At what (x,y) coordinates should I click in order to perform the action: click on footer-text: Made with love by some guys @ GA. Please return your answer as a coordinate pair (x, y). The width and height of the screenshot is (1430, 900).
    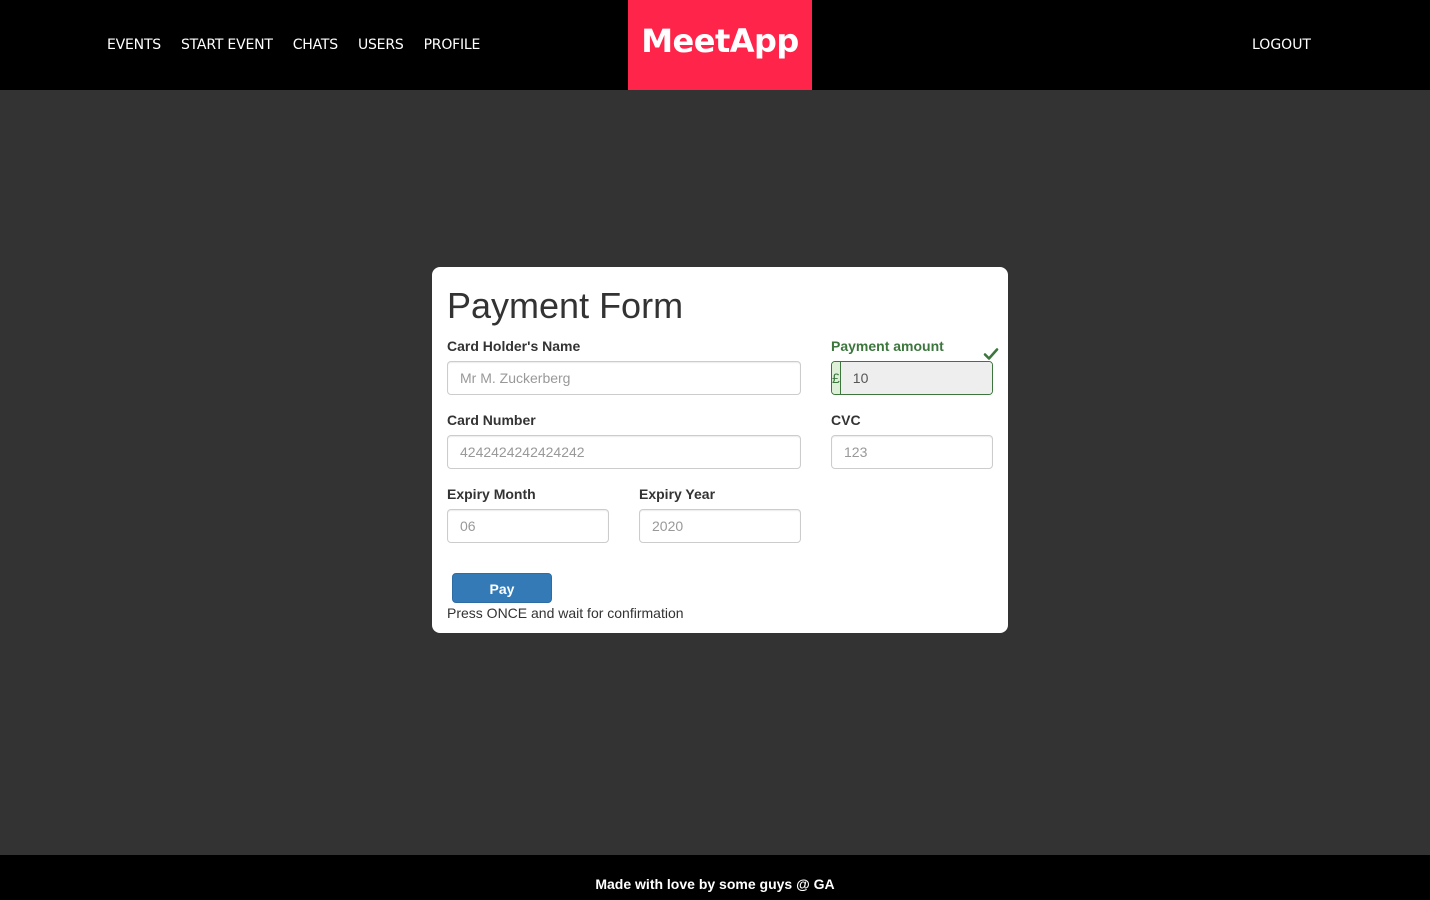
    Looking at the image, I should click on (715, 883).